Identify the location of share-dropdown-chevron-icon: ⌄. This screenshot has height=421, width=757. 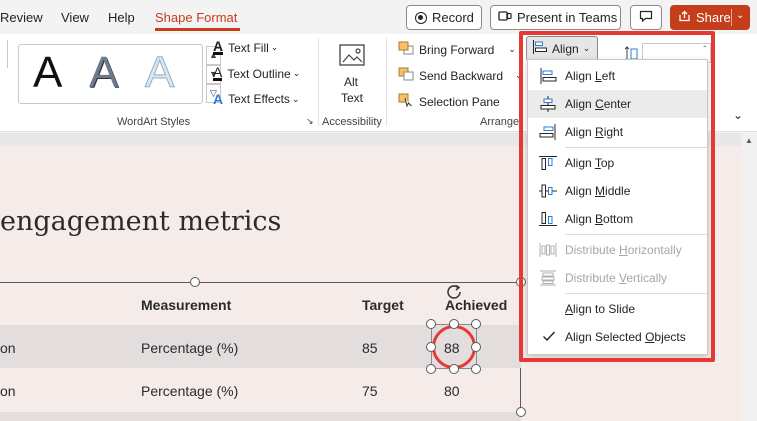
(740, 15).